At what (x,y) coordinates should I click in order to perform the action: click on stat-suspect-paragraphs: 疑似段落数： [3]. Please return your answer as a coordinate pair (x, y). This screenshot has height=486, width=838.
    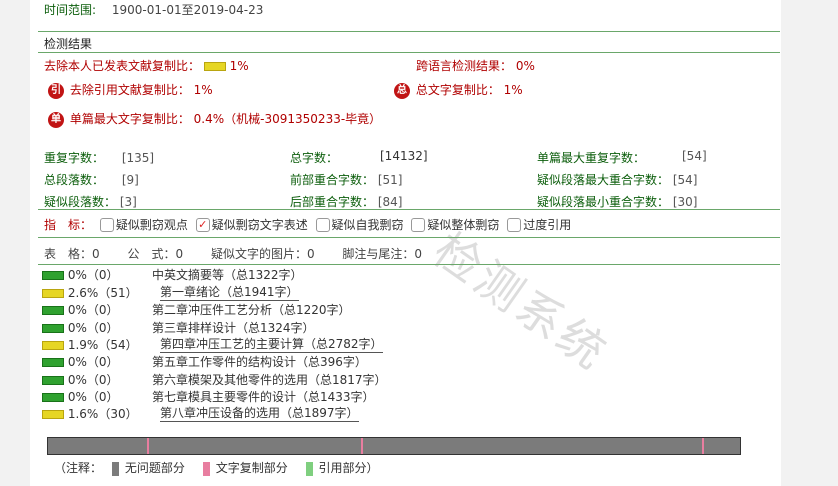
    Looking at the image, I should click on (90, 202).